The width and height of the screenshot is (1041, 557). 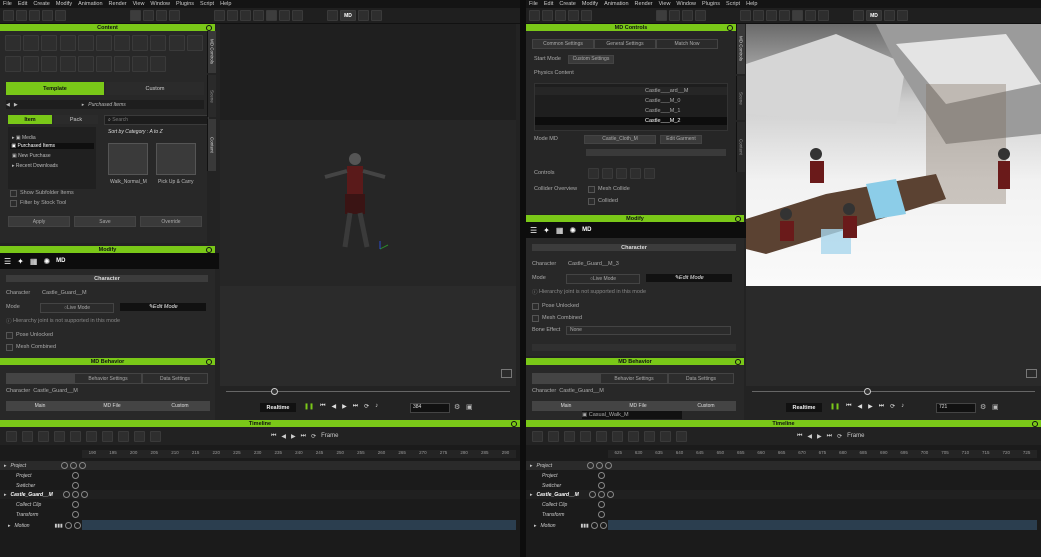 What do you see at coordinates (810, 15) in the screenshot?
I see `lock-icon` at bounding box center [810, 15].